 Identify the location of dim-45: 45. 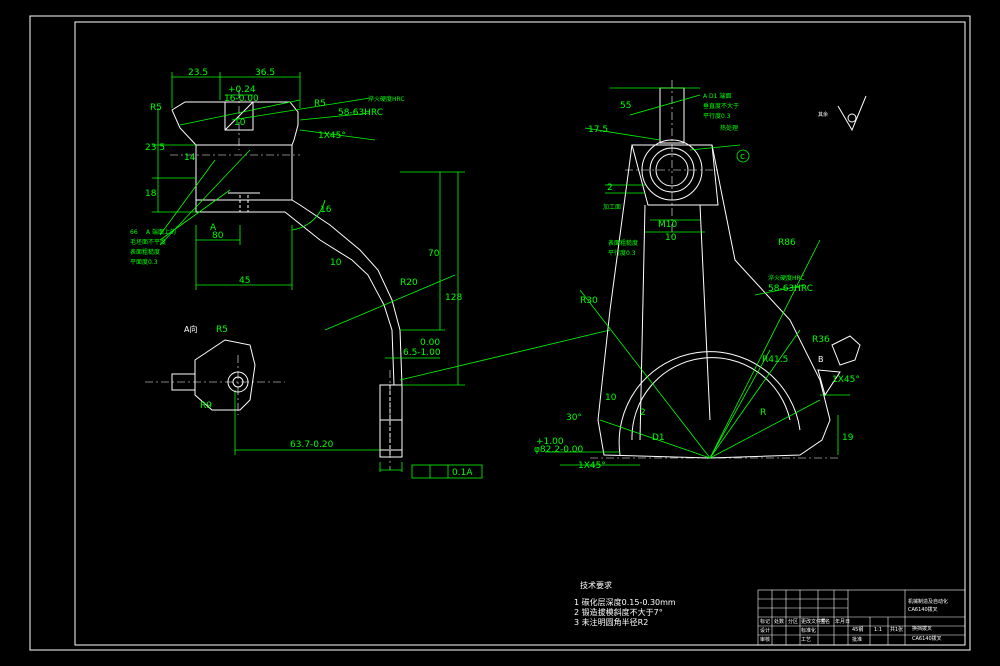
(244, 281).